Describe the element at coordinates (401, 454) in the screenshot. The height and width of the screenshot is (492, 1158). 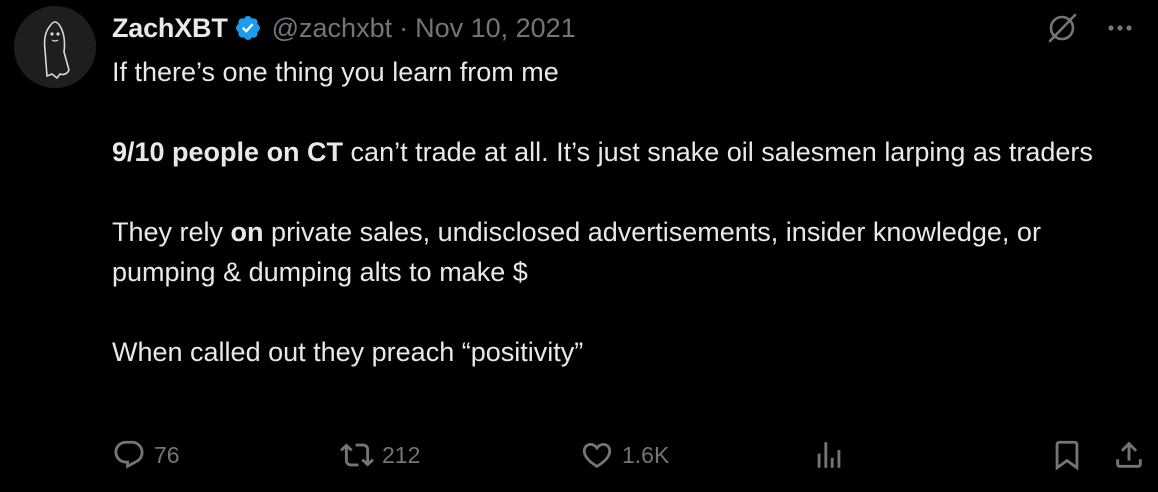
I see `retweet-count: 212` at that location.